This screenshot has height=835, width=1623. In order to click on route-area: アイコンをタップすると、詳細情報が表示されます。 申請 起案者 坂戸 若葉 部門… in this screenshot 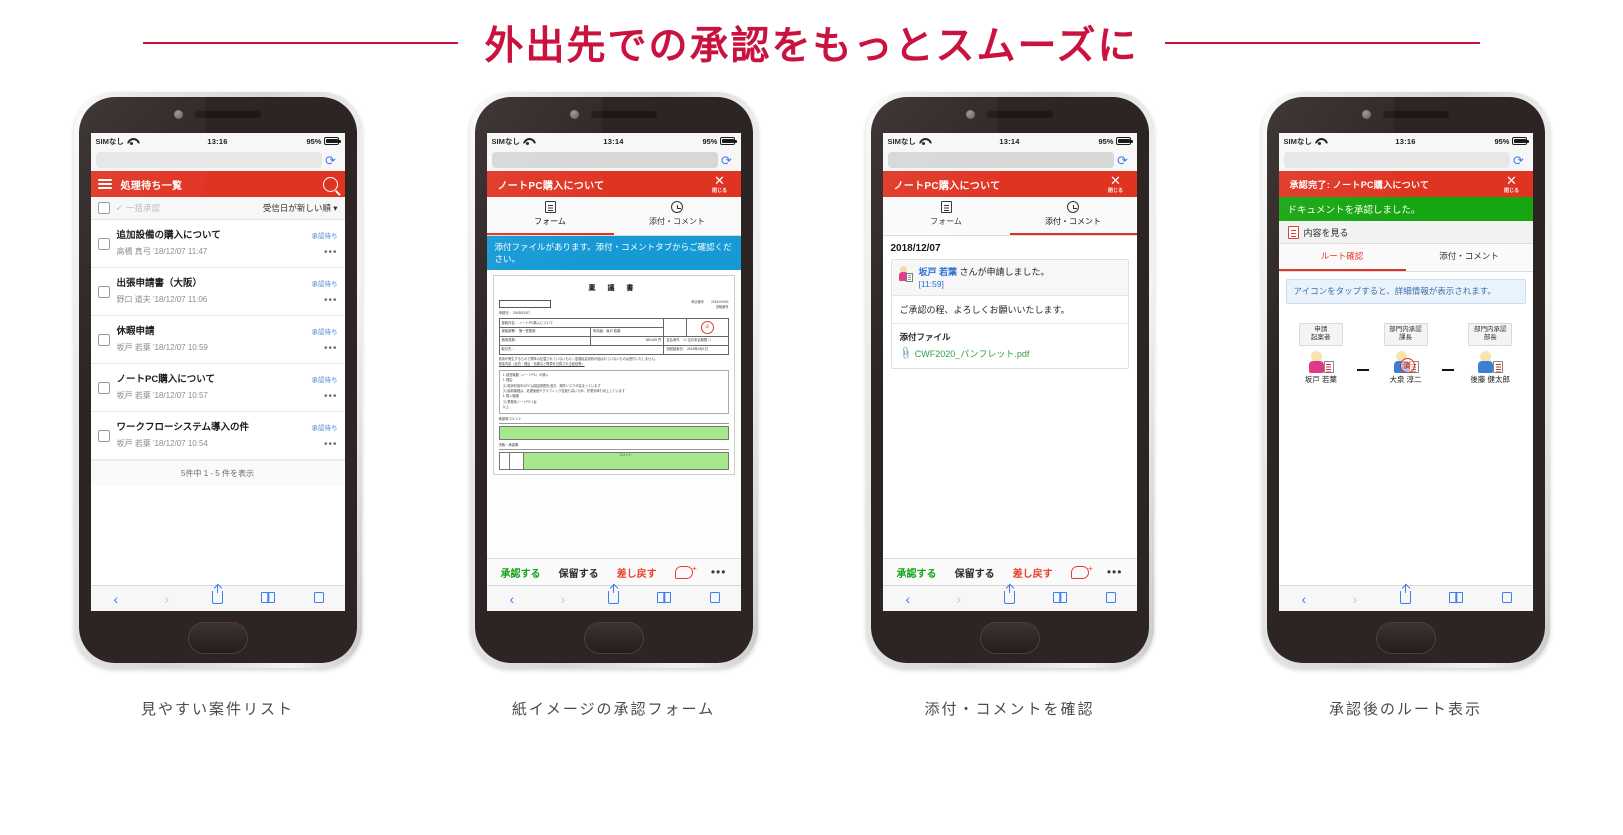, I will do `click(1405, 428)`.